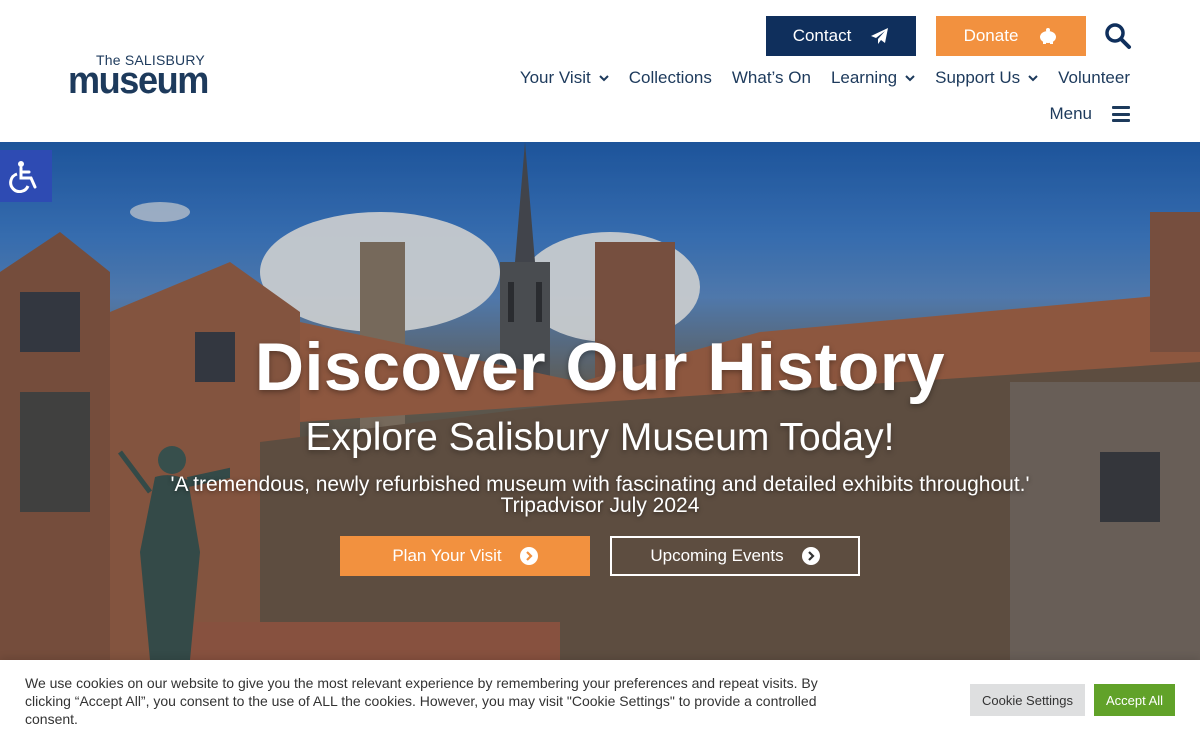 This screenshot has height=740, width=1200. I want to click on nav-item-whats-on: What’s On, so click(771, 78).